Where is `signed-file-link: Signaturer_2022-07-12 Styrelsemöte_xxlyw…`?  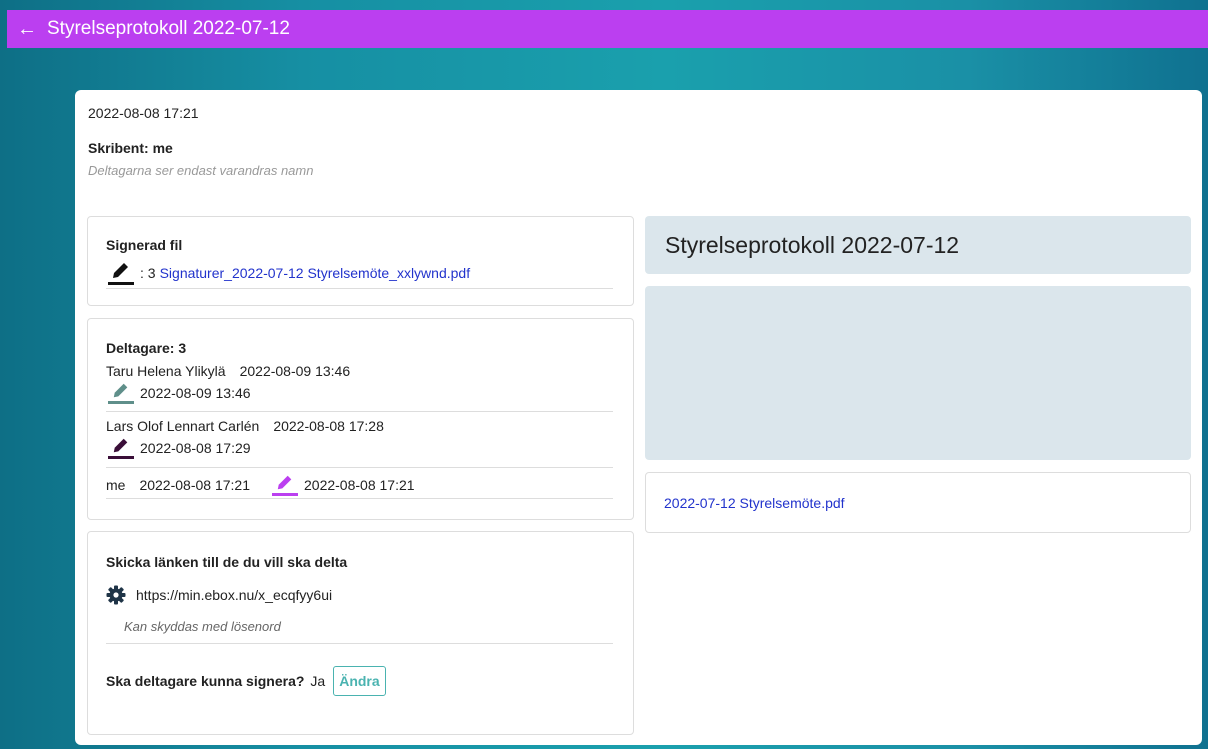 signed-file-link: Signaturer_2022-07-12 Styrelsemöte_xxlyw… is located at coordinates (315, 273).